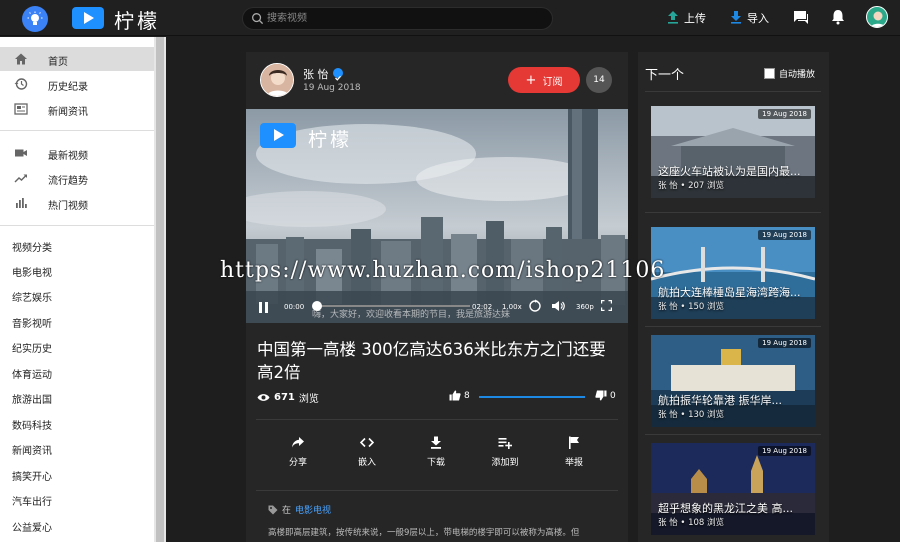 The image size is (900, 542). I want to click on sidebar-item-label: 历史纪录, so click(68, 87).